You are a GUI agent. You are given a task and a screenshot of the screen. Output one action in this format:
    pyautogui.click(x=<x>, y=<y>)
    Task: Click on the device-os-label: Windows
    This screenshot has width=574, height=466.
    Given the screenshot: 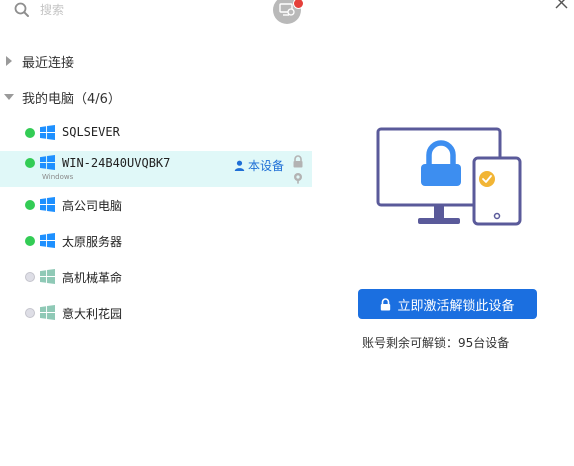 What is the action you would take?
    pyautogui.click(x=58, y=177)
    